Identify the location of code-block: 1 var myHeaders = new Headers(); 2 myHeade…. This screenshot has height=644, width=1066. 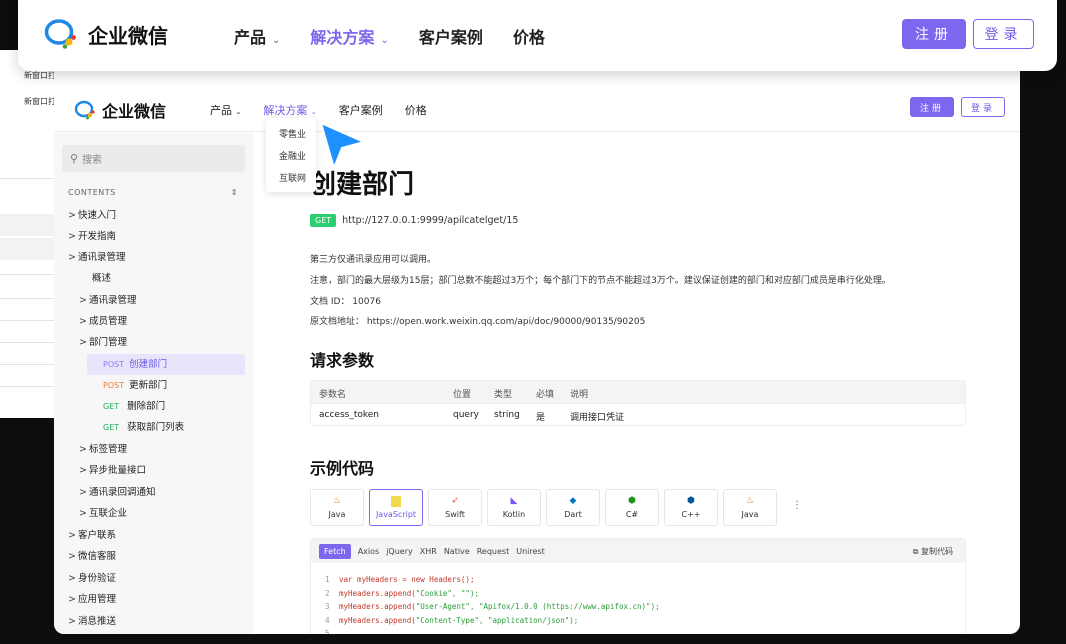
(638, 598).